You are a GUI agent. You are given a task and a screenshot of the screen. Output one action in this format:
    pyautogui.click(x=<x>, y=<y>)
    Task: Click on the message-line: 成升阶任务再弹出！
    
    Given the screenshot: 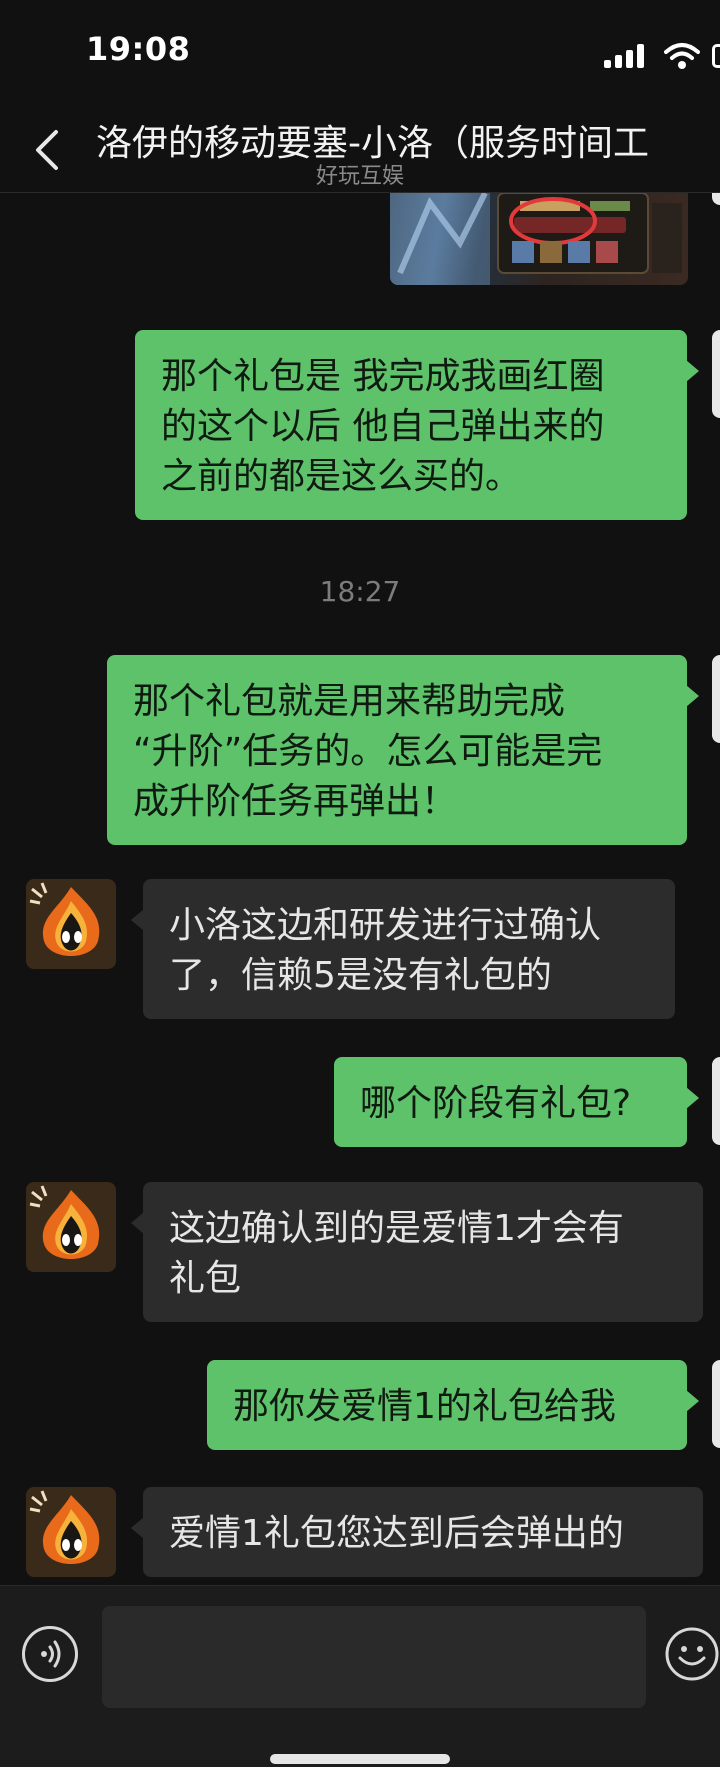 What is the action you would take?
    pyautogui.click(x=295, y=801)
    